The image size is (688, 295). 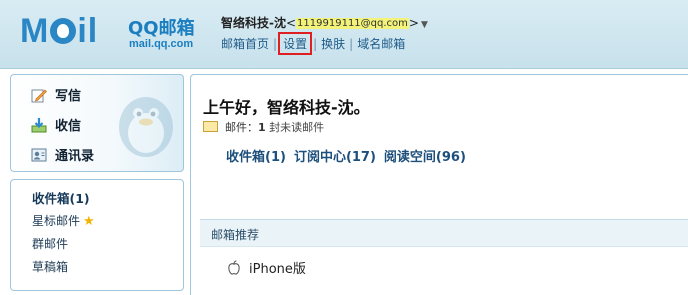 What do you see at coordinates (63, 31) in the screenshot?
I see `penguin-logo-icon` at bounding box center [63, 31].